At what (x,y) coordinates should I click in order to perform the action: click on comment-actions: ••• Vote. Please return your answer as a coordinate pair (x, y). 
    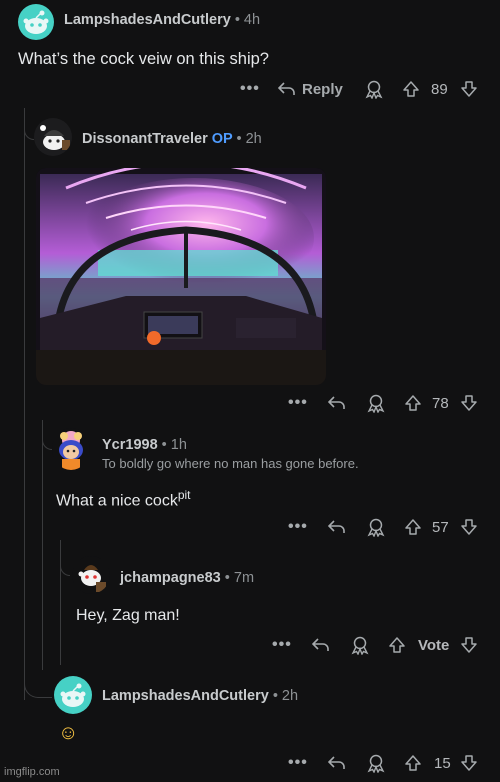
    Looking at the image, I should click on (250, 645).